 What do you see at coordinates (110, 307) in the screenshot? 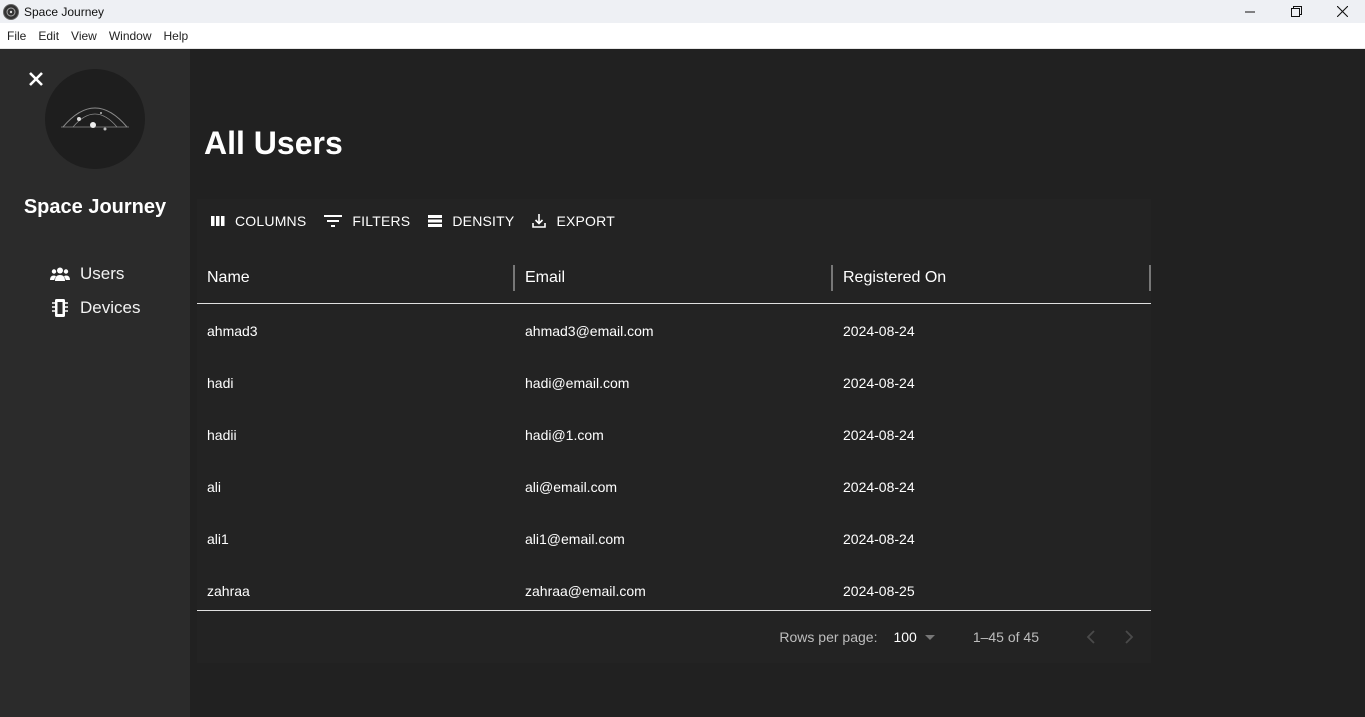
I see `sidebar-item-label: Devices` at bounding box center [110, 307].